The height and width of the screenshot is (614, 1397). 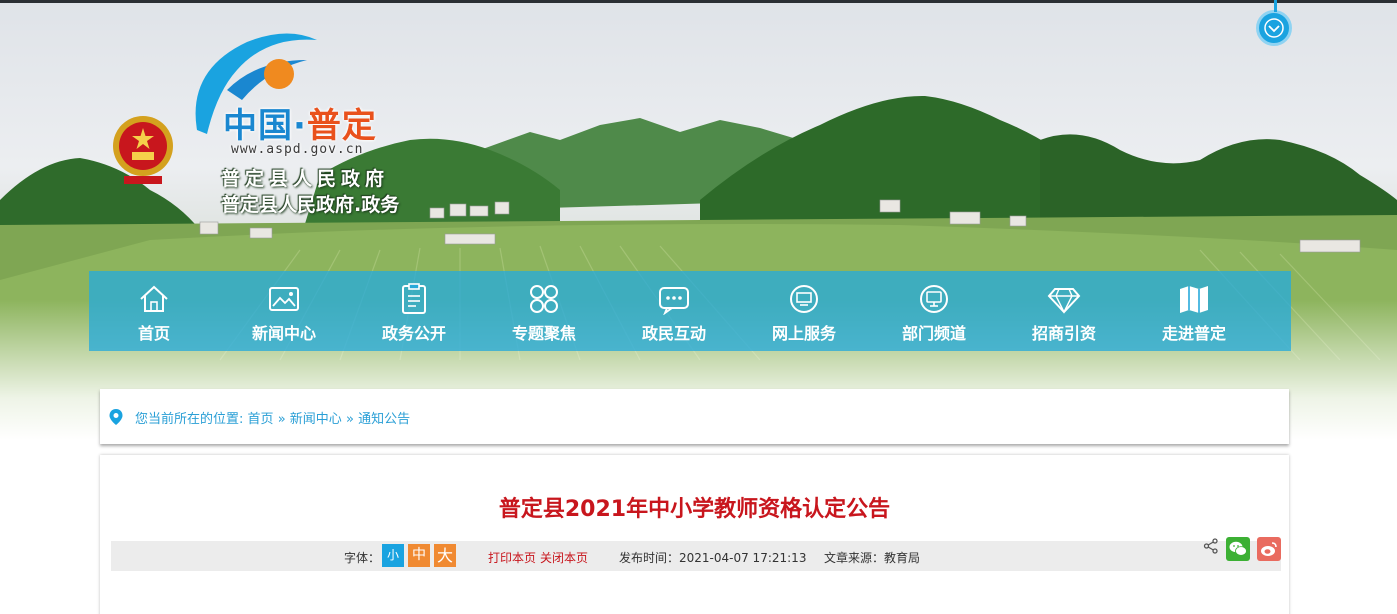 What do you see at coordinates (362, 558) in the screenshot?
I see `font-size-label: 字体：` at bounding box center [362, 558].